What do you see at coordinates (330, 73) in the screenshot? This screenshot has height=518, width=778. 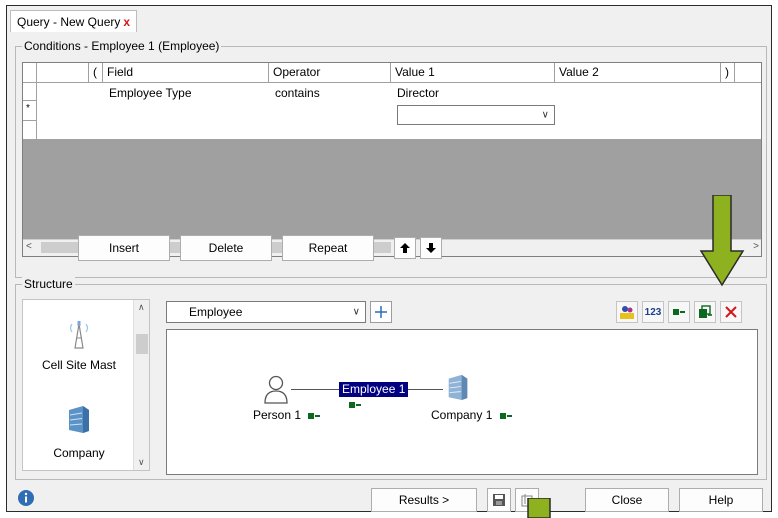 I see `col-operator: Operator` at bounding box center [330, 73].